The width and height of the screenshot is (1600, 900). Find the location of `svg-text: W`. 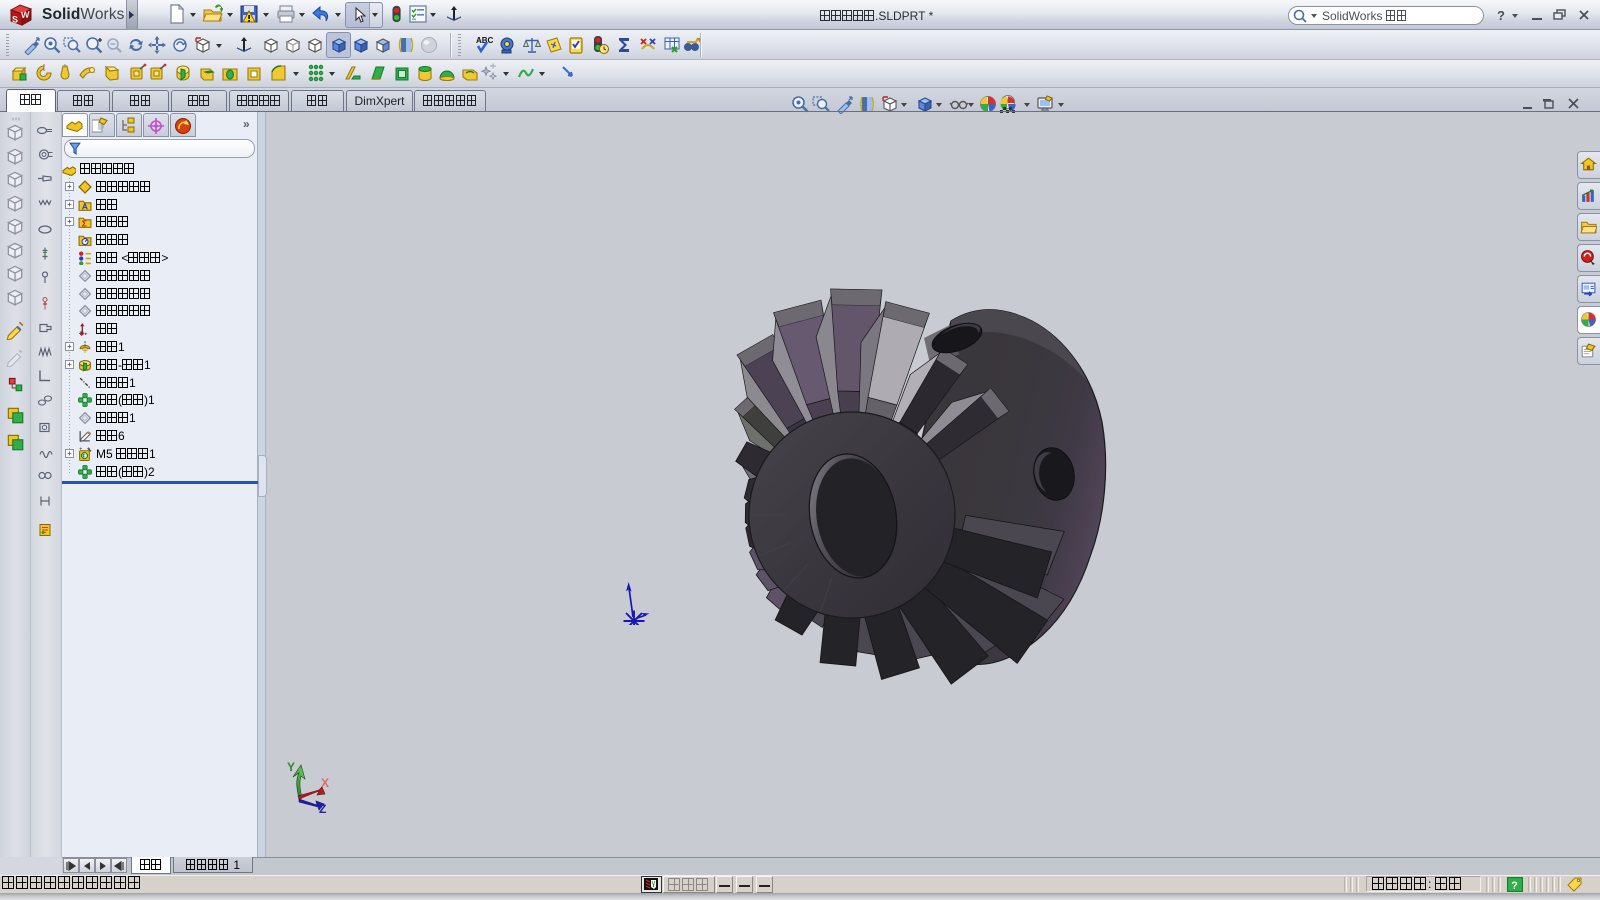

svg-text: W is located at coordinates (25, 14).